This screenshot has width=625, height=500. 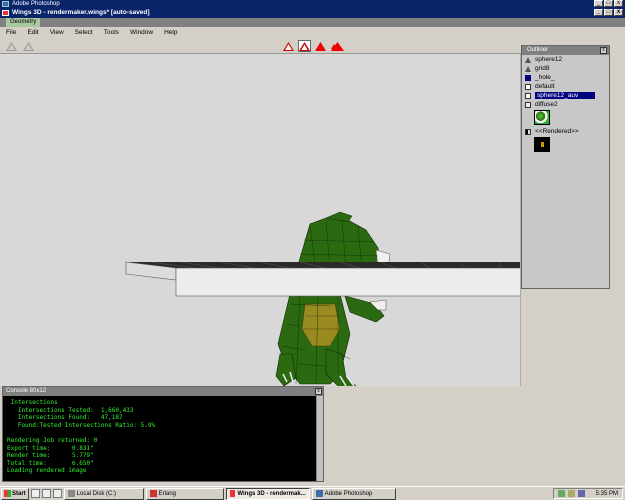 What do you see at coordinates (557, 131) in the screenshot?
I see `outliner-item-label: <<Rendered>>` at bounding box center [557, 131].